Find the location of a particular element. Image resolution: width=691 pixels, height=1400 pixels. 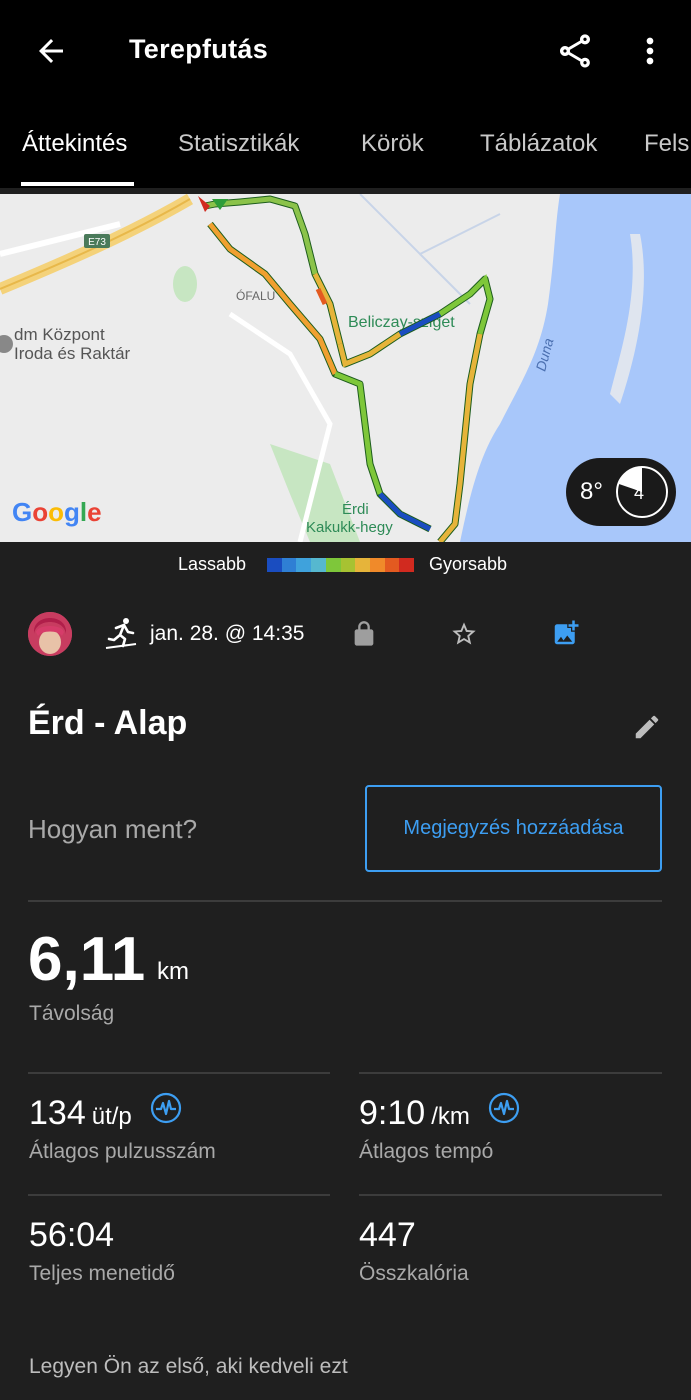

calories-label: Összkalória is located at coordinates (414, 1273).